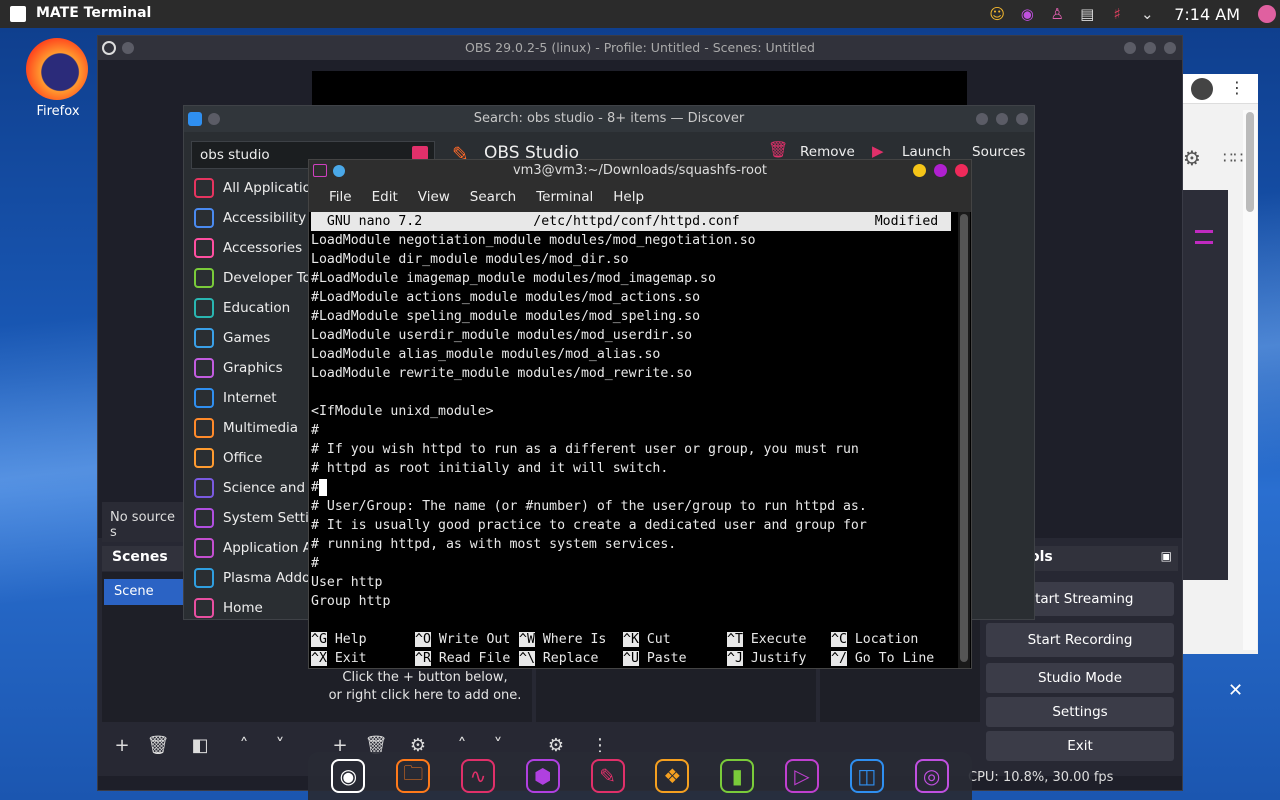 This screenshot has width=1280, height=800. What do you see at coordinates (778, 149) in the screenshot?
I see `trash-icon: 🗑` at bounding box center [778, 149].